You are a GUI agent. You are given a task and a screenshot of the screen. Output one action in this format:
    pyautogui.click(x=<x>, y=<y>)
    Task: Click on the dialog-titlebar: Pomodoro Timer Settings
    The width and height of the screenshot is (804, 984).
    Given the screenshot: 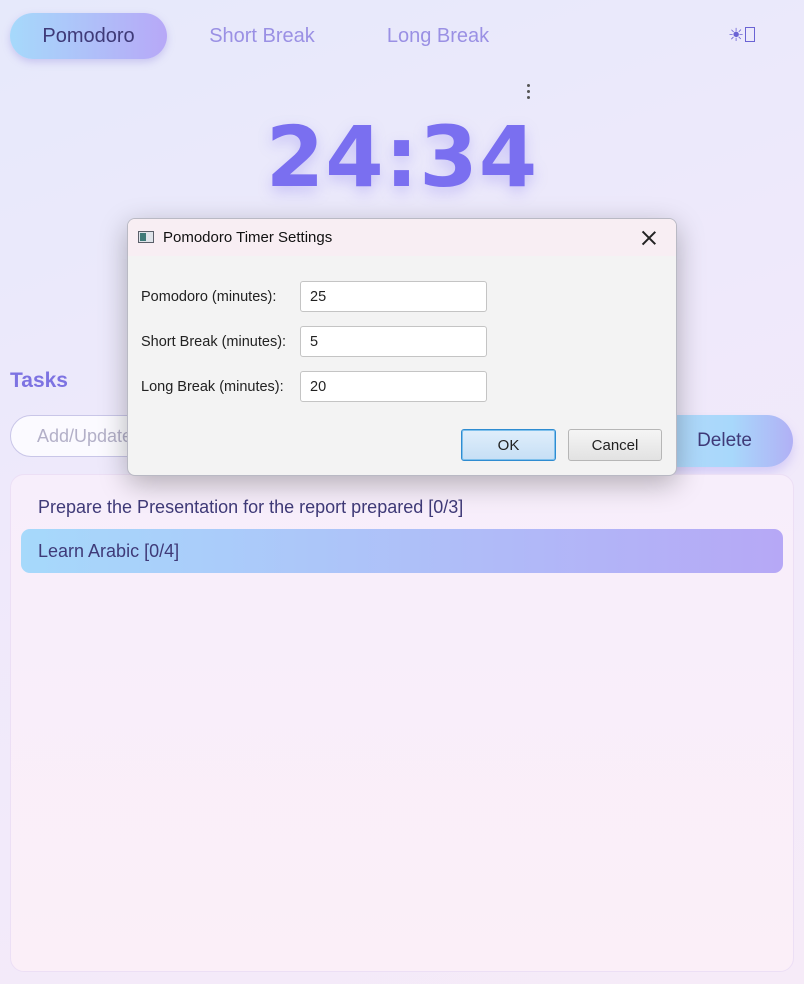 What is the action you would take?
    pyautogui.click(x=402, y=237)
    